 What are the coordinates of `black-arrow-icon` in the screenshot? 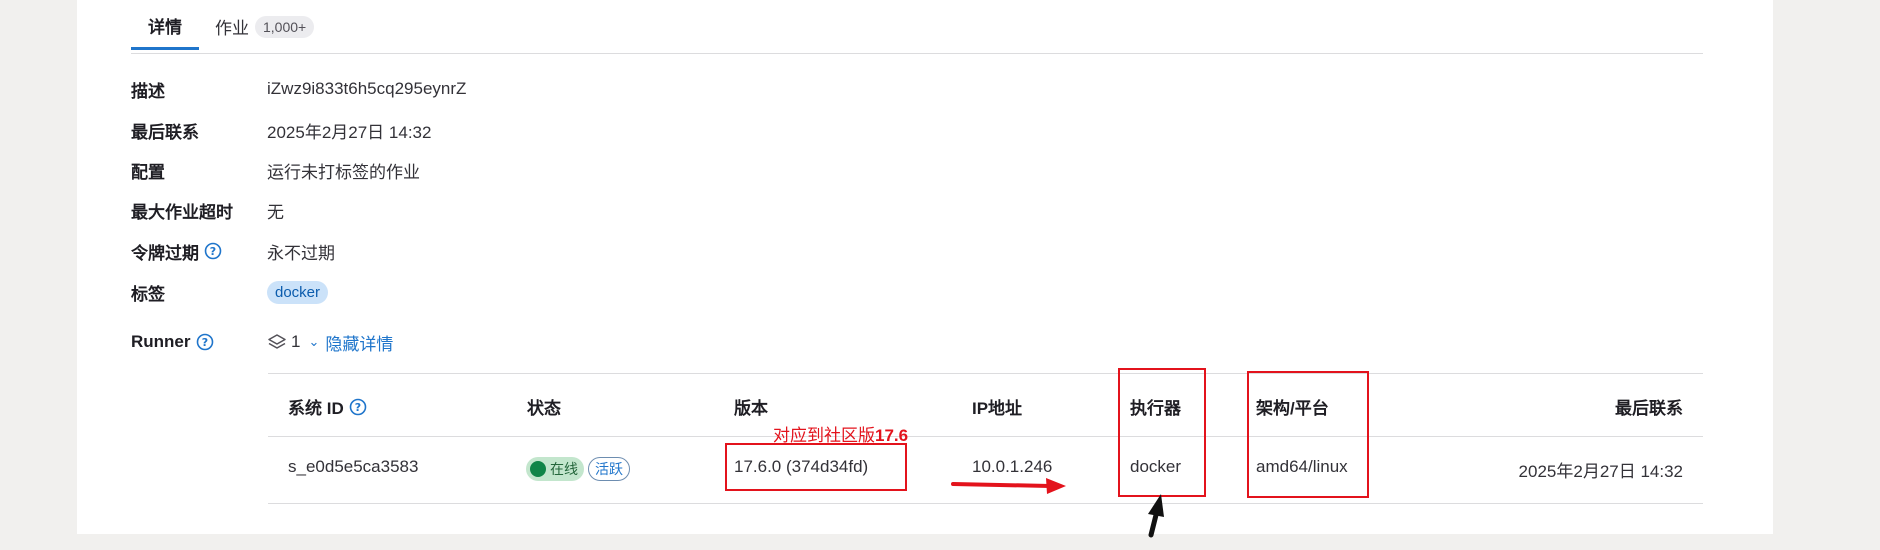 It's located at (1156, 516).